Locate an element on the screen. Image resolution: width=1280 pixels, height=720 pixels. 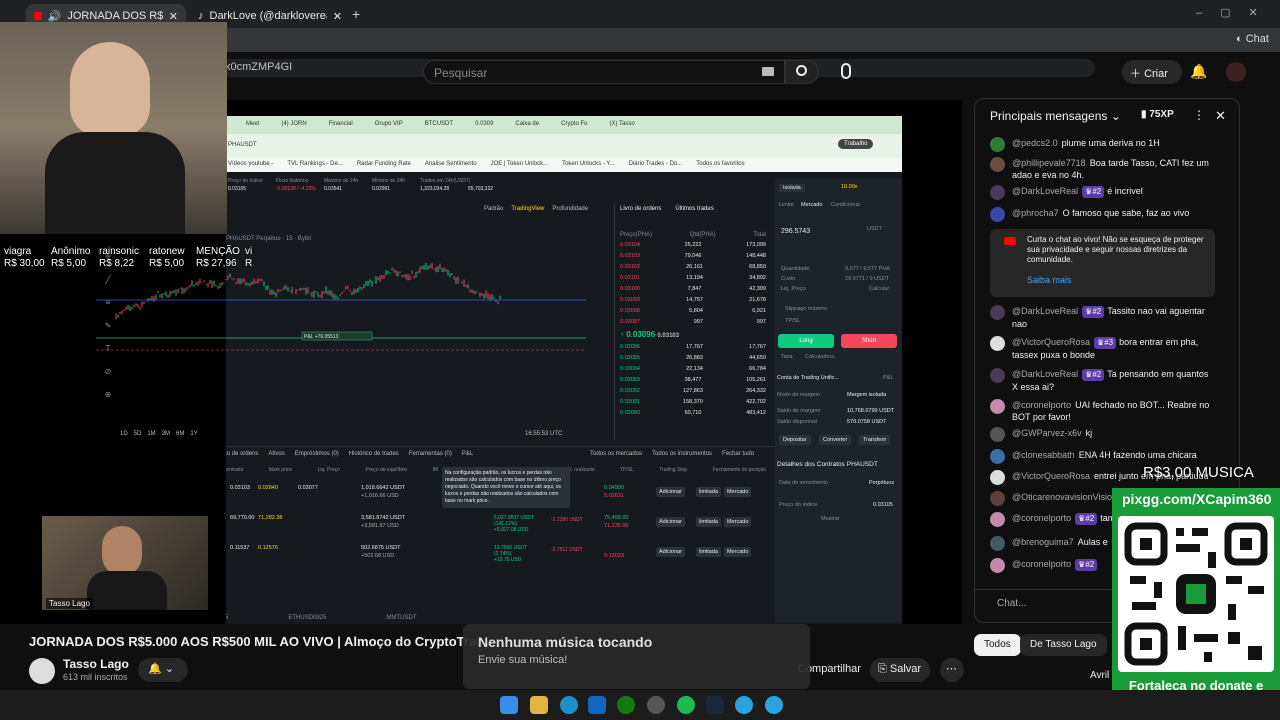
positions-tab: Histórico de ordens is located at coordinates (242, 454).